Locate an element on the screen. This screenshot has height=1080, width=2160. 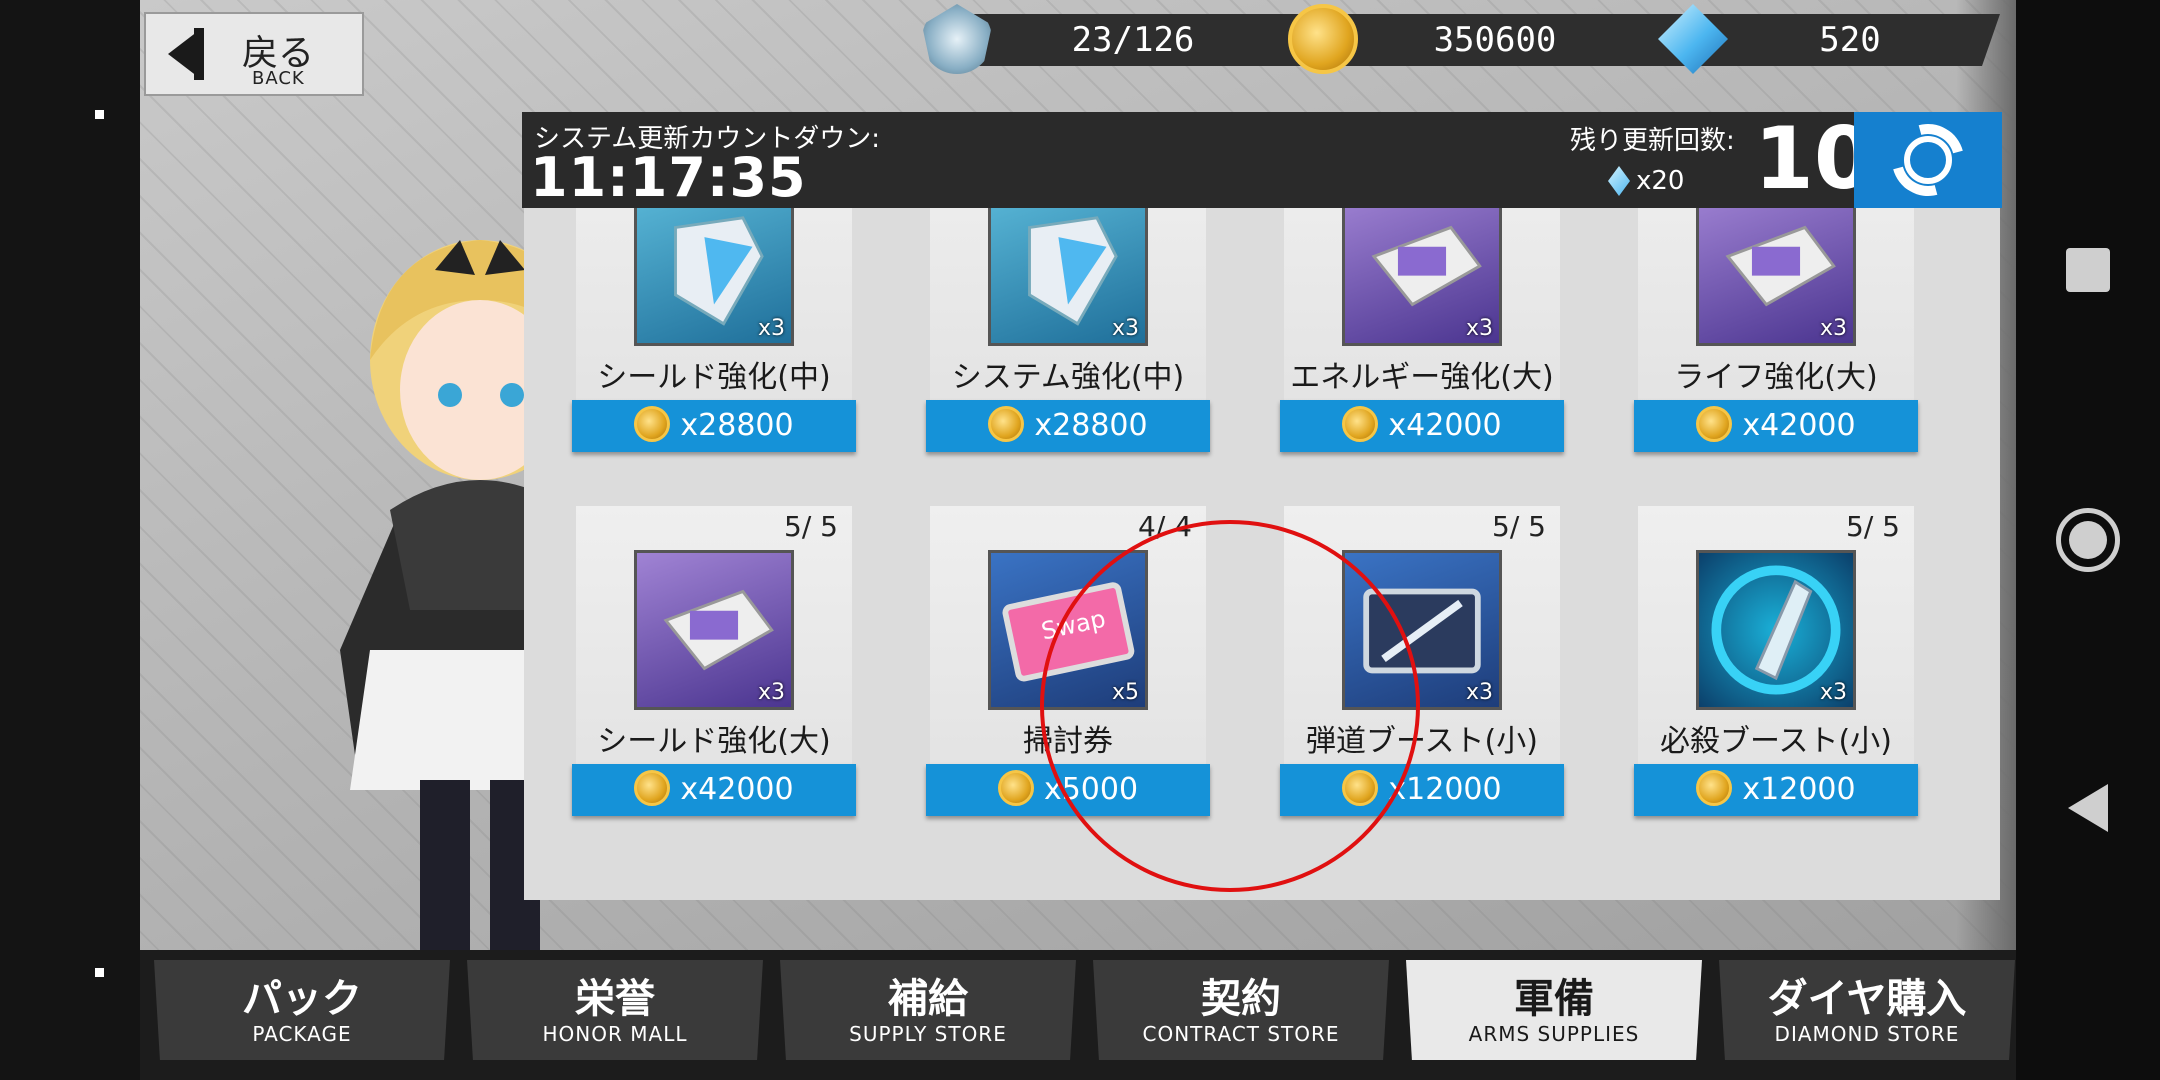
tab-label-jp: 補給 is located at coordinates (928, 999).